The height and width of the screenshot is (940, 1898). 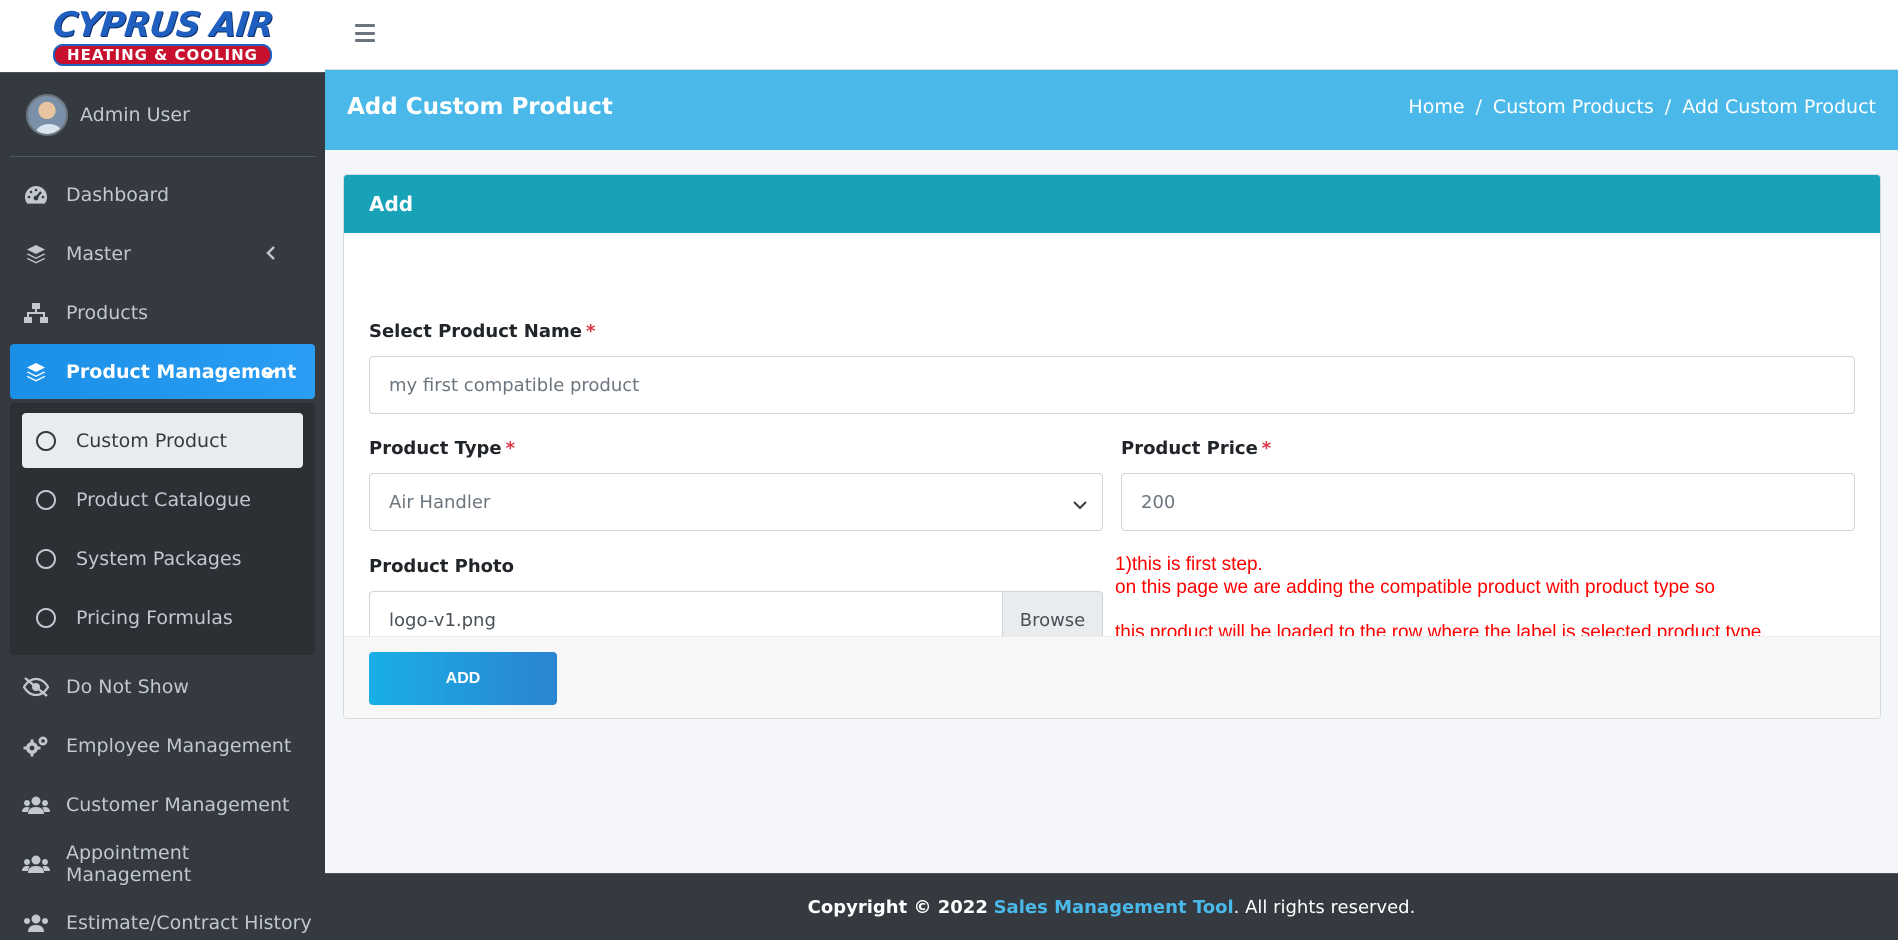 What do you see at coordinates (135, 114) in the screenshot?
I see `user-name: Admin User` at bounding box center [135, 114].